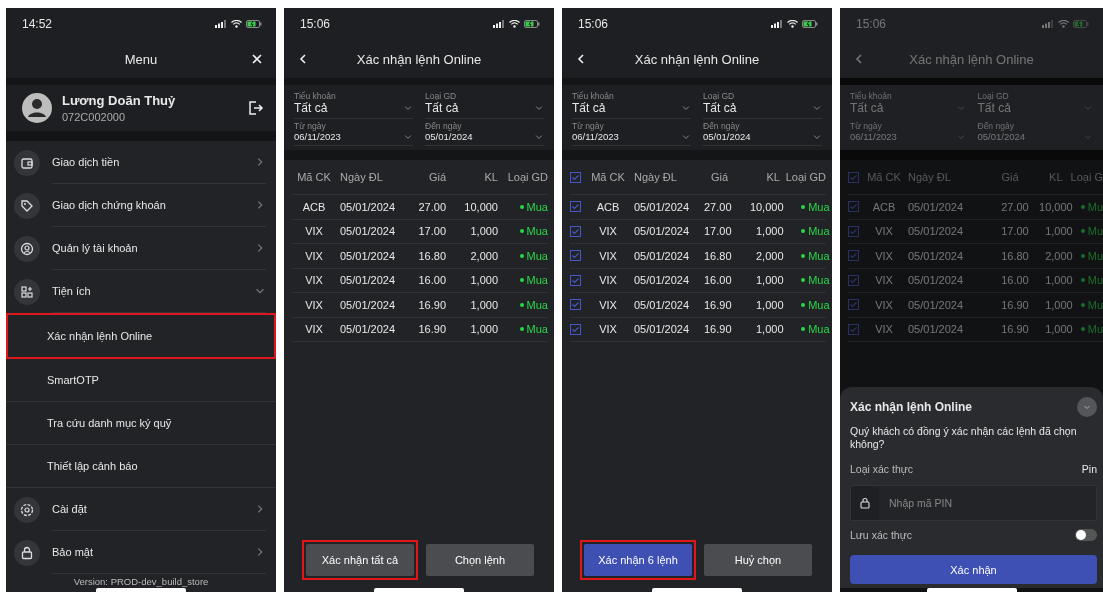 This screenshot has height=592, width=1103. I want to click on submenu-item: Xác nhận lệnh Online, so click(159, 336).